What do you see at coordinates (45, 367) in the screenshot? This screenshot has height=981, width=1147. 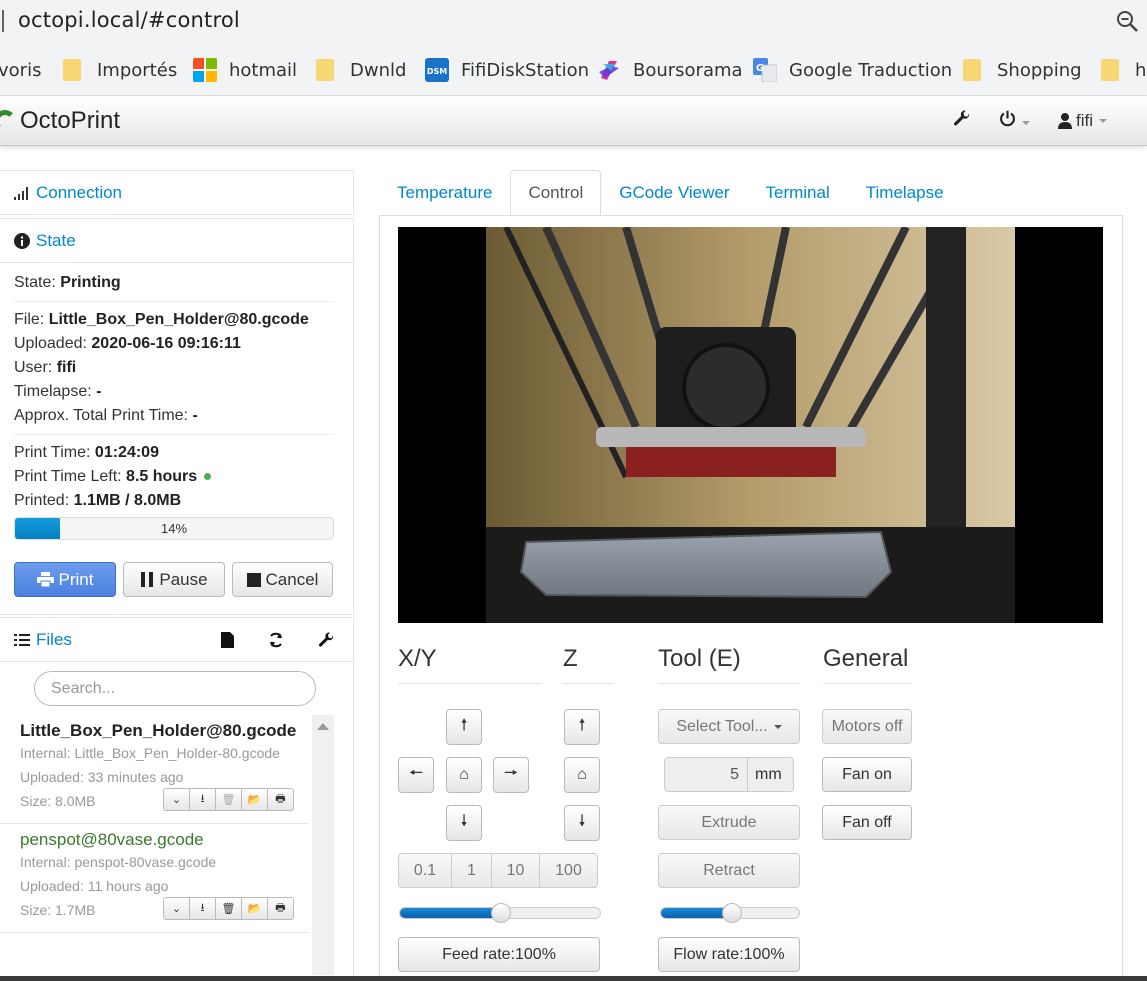 I see `state-user: User: fifi` at bounding box center [45, 367].